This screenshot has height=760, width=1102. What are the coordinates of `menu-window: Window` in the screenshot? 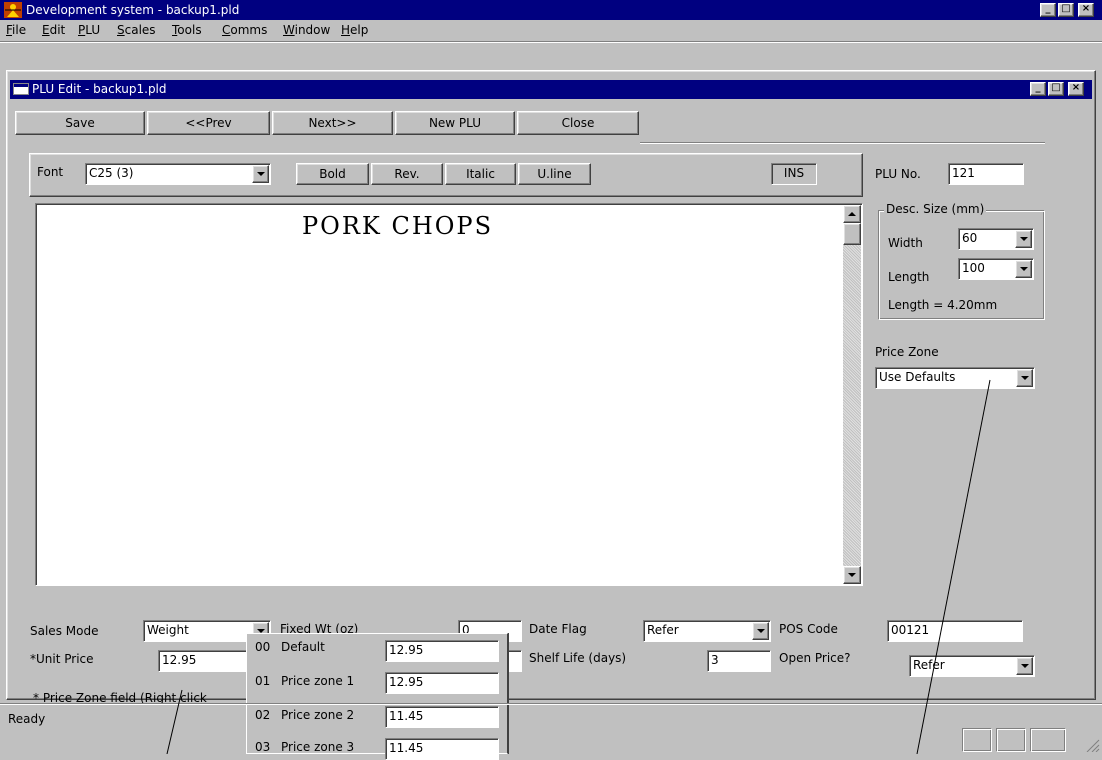 It's located at (306, 30).